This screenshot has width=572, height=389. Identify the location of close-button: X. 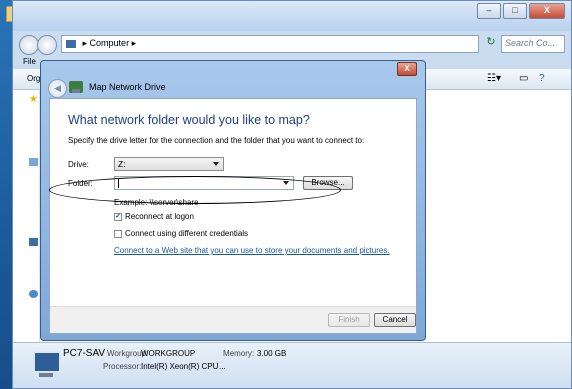
(547, 11).